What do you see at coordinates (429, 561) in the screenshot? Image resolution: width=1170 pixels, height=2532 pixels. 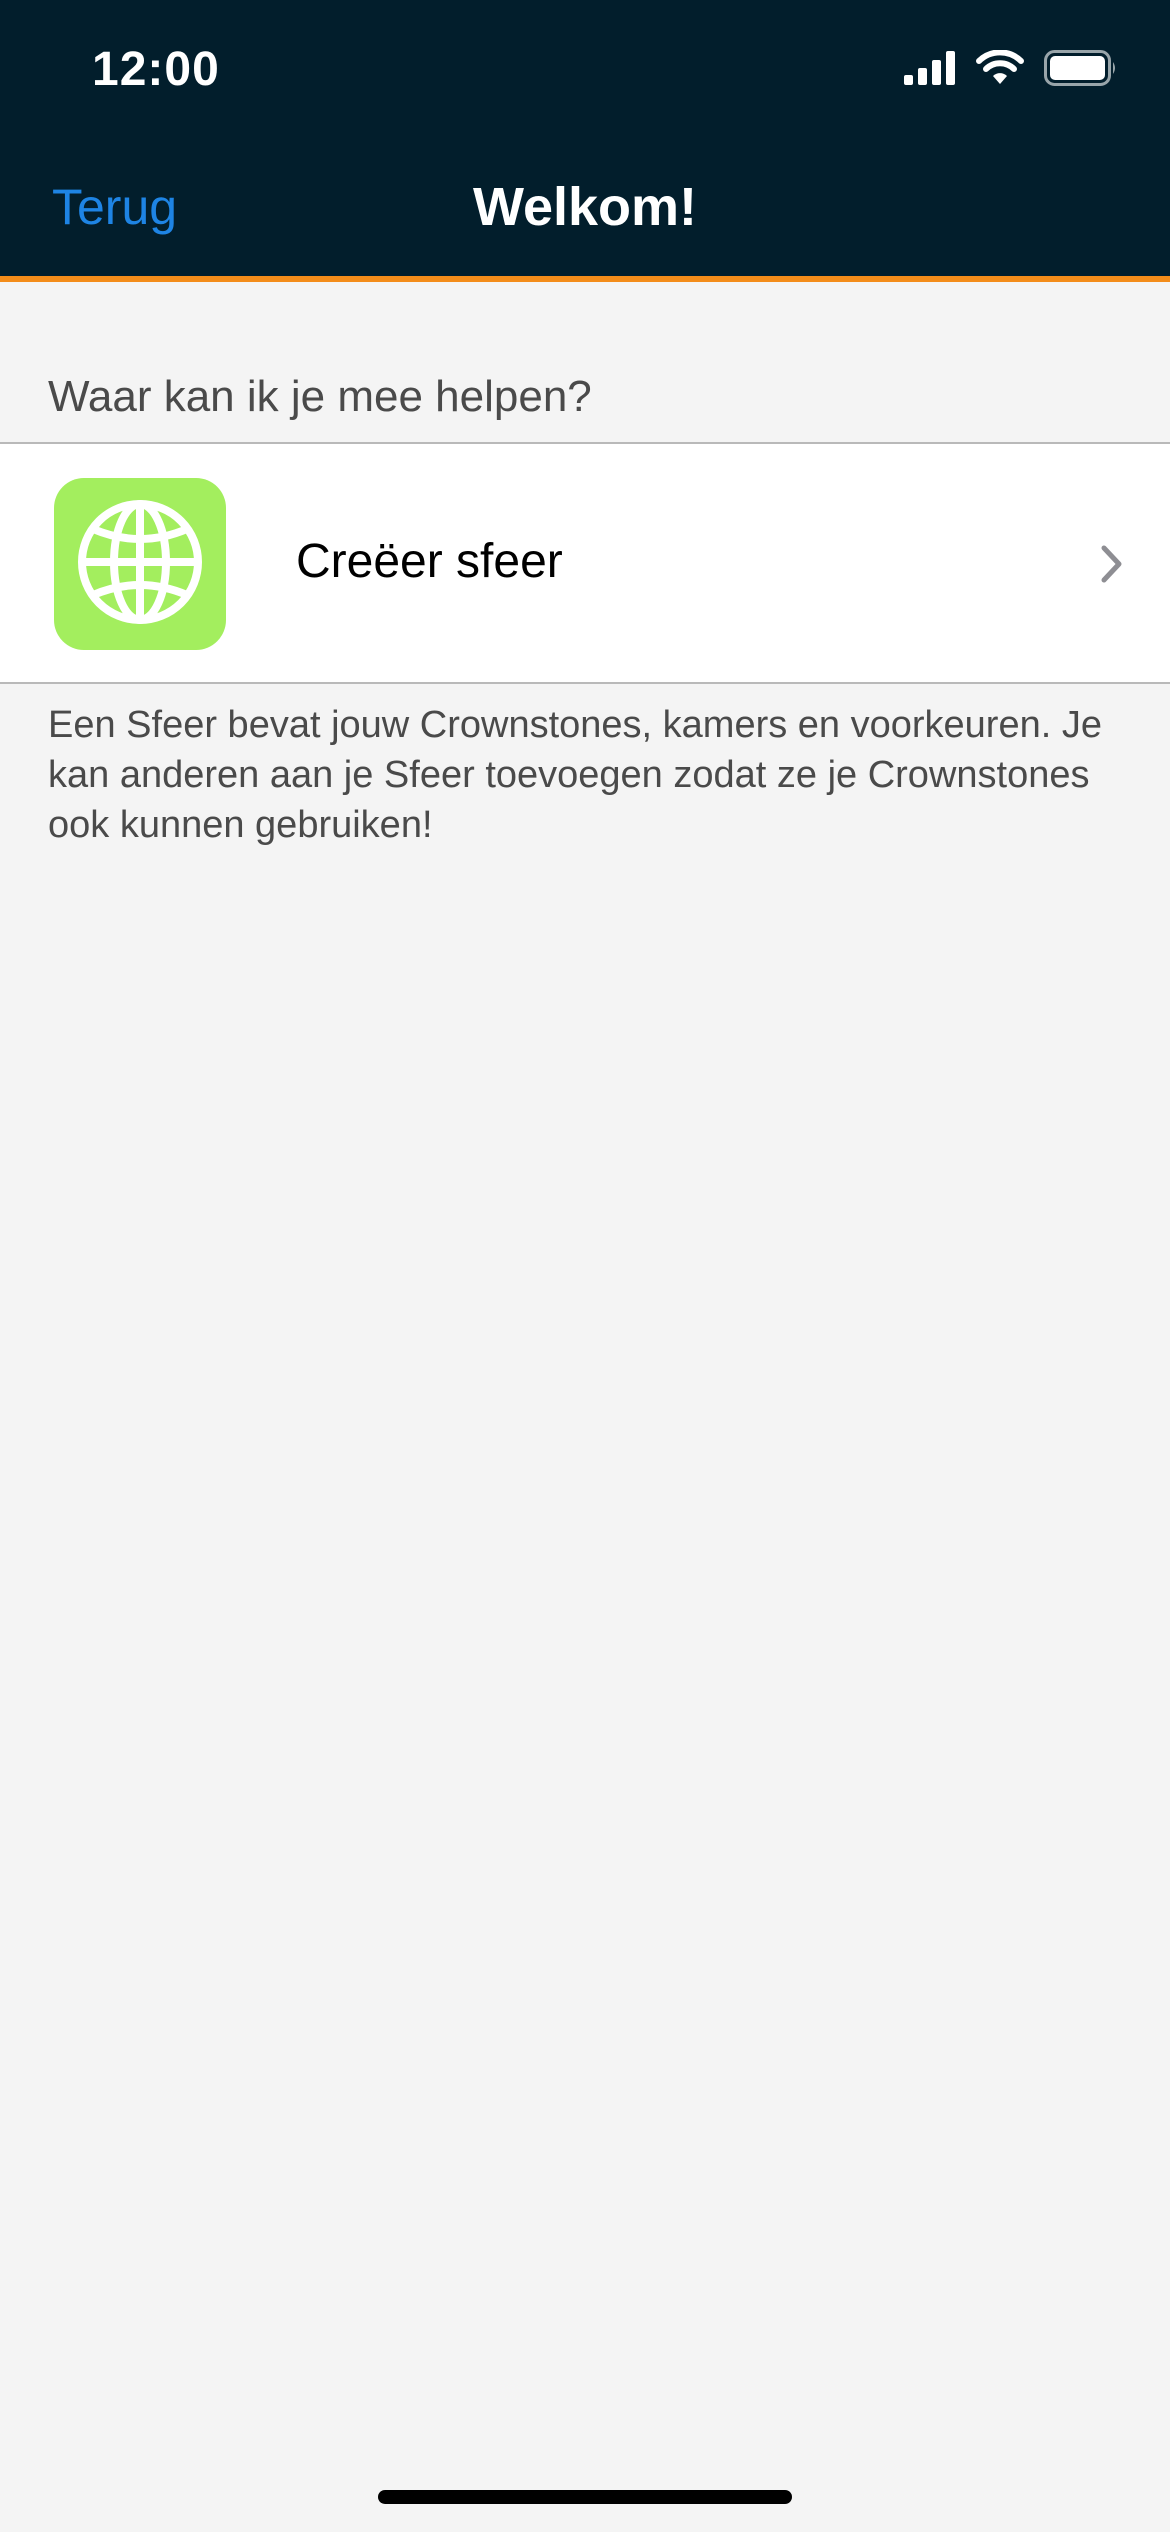 I see `row-label: Creëer sfeer` at bounding box center [429, 561].